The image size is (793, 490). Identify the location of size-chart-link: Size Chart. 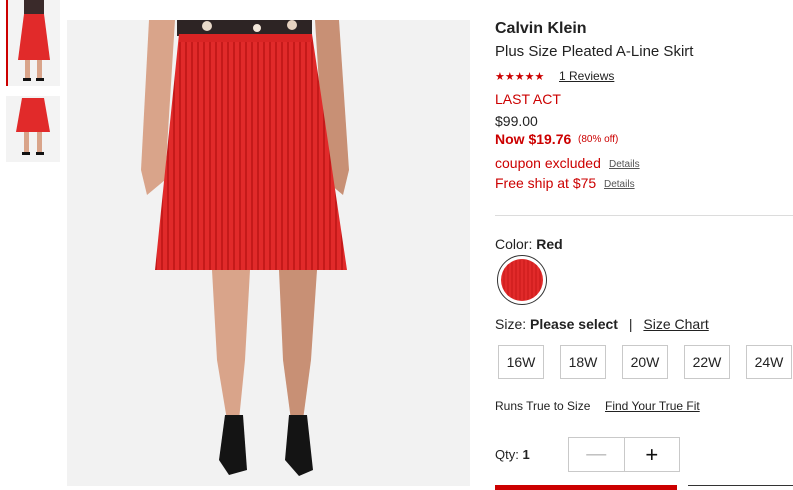
(675, 324).